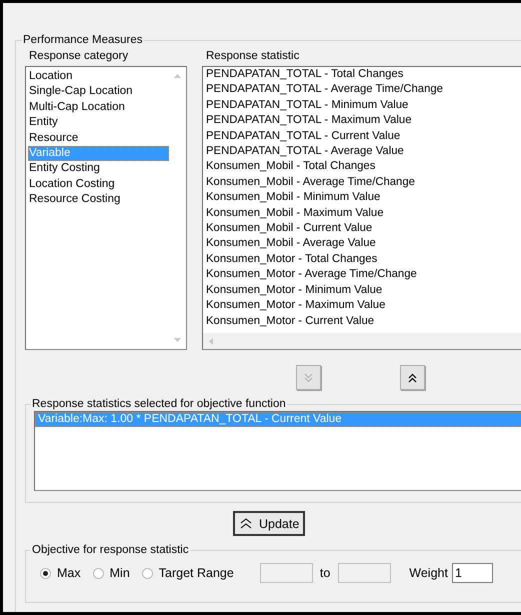  Describe the element at coordinates (363, 260) in the screenshot. I see `list-item: Konsumen_Motor - Total Changes` at that location.